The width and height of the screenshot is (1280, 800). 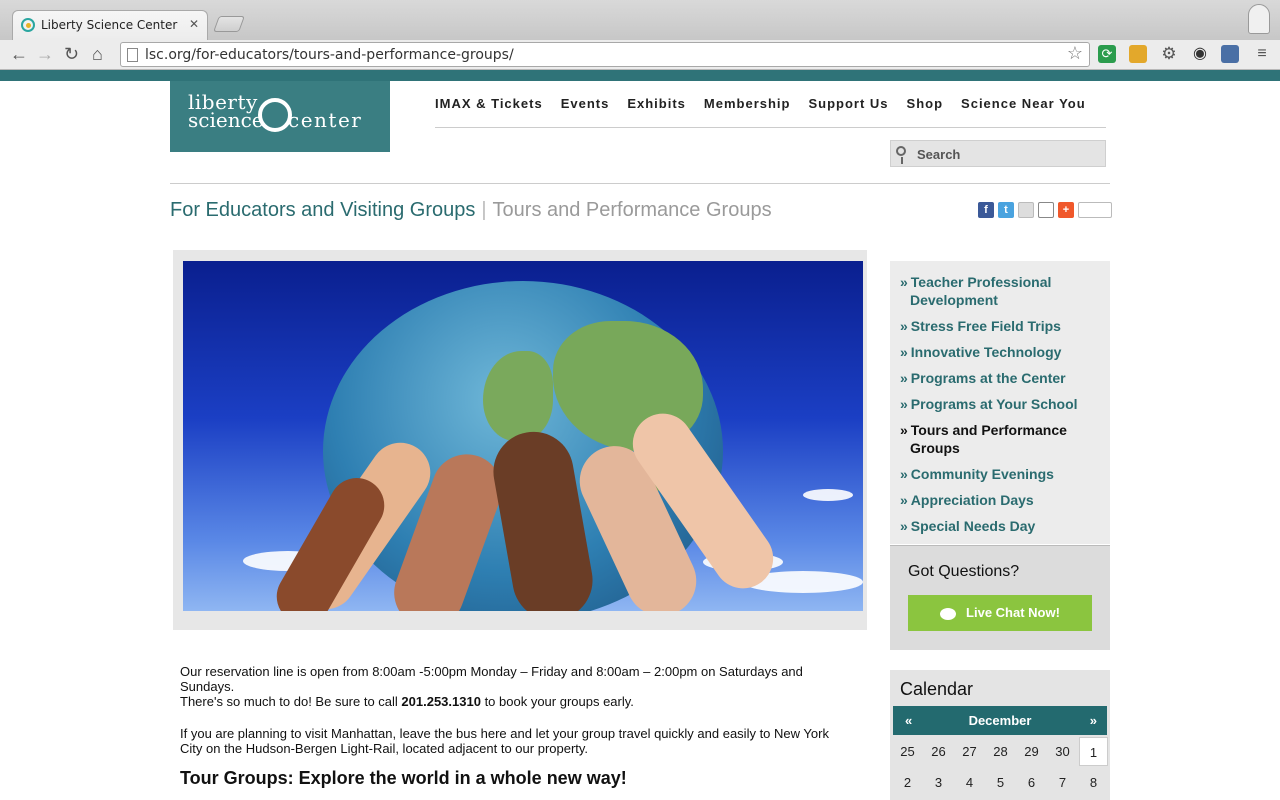 What do you see at coordinates (226, 120) in the screenshot?
I see `logo-word-science: science` at bounding box center [226, 120].